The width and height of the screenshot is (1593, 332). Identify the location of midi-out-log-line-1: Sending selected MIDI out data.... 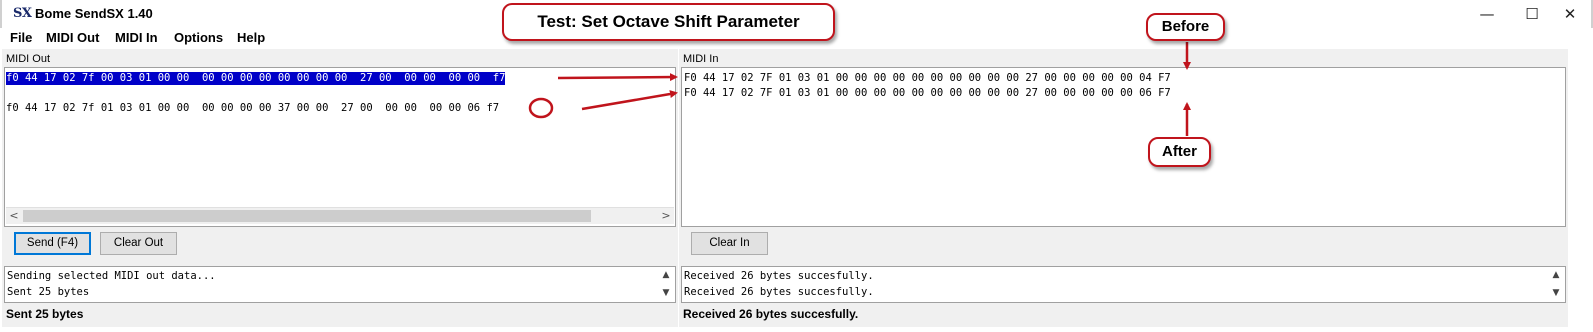
(111, 276).